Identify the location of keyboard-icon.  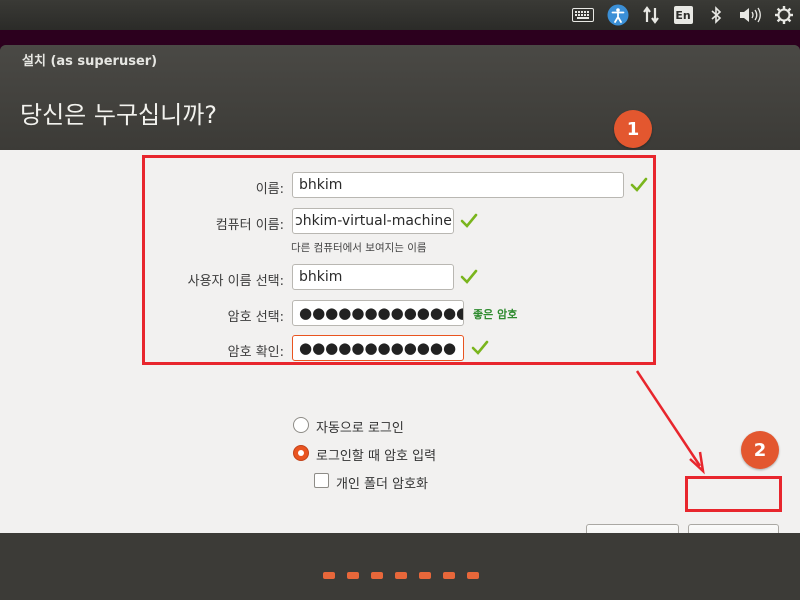
(583, 15).